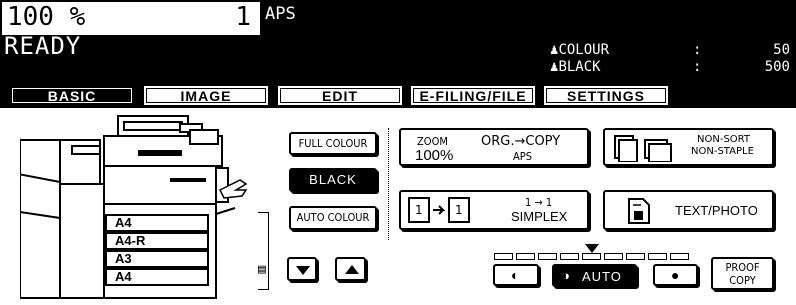  I want to click on tab-basic: BASIC, so click(72, 94).